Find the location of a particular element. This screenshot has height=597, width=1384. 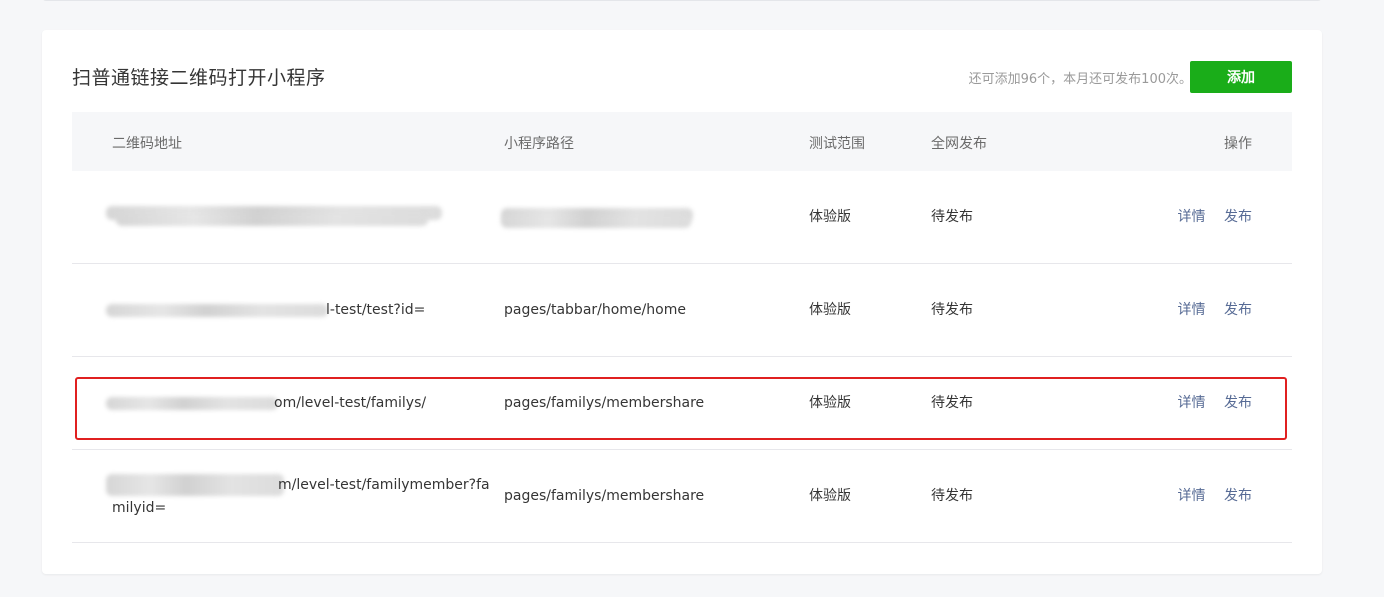

qrcode-url-cell is located at coordinates (296, 217).